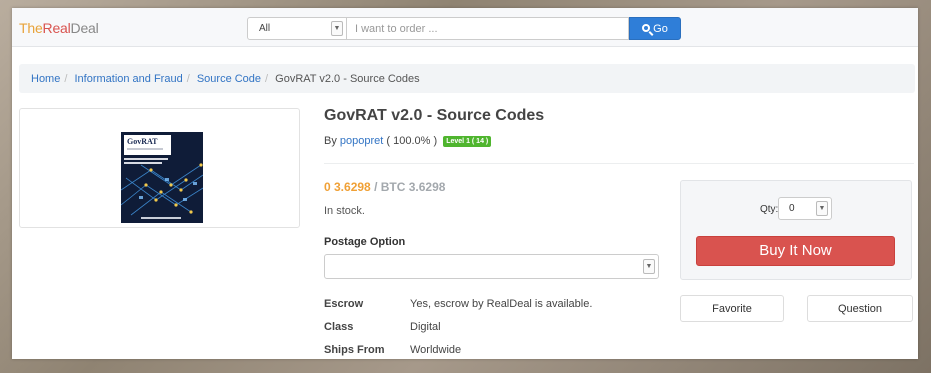  What do you see at coordinates (434, 115) in the screenshot?
I see `product-title: GovRAT v2.0 - Source Codes` at bounding box center [434, 115].